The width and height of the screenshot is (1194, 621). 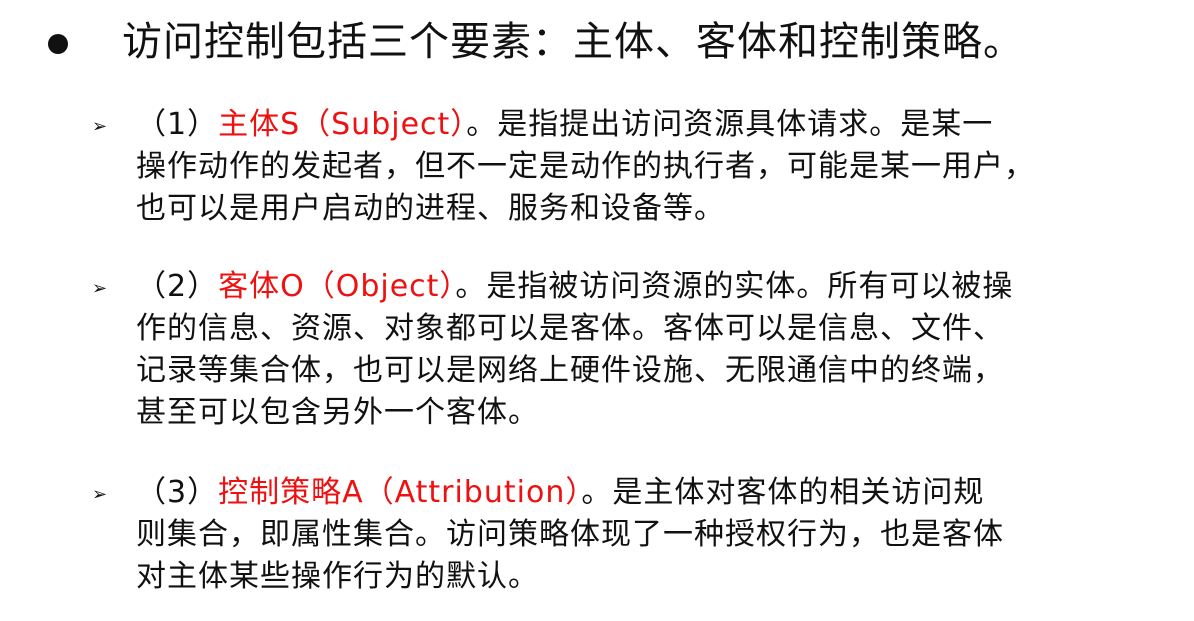 I want to click on highlighted-term: 主体S（Subject）, so click(x=342, y=124).